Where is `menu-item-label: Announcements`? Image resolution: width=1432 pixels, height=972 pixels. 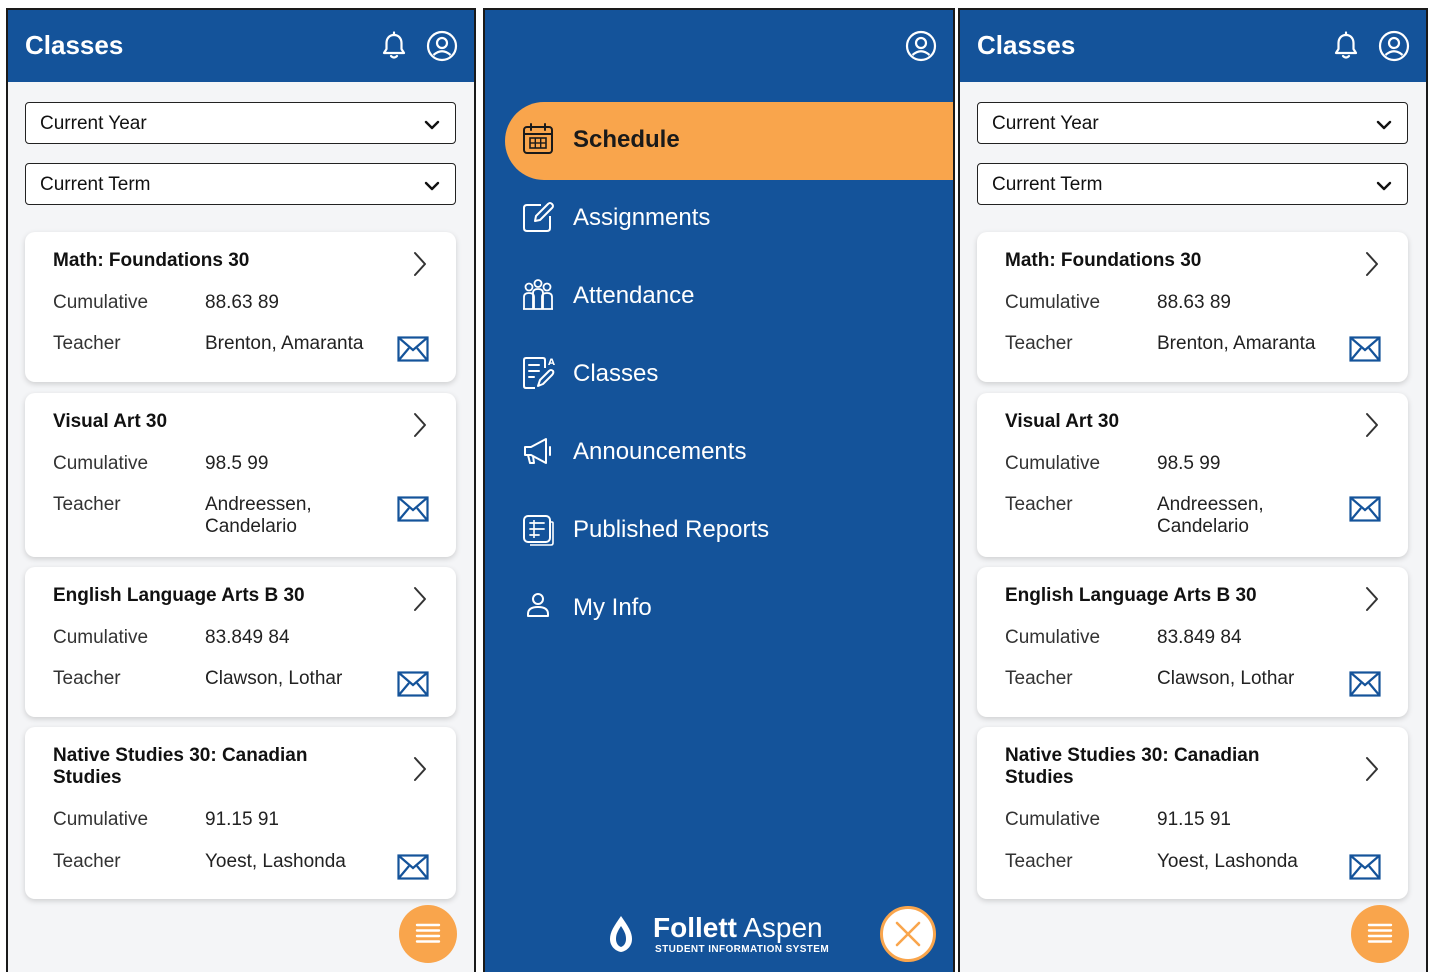 menu-item-label: Announcements is located at coordinates (660, 451).